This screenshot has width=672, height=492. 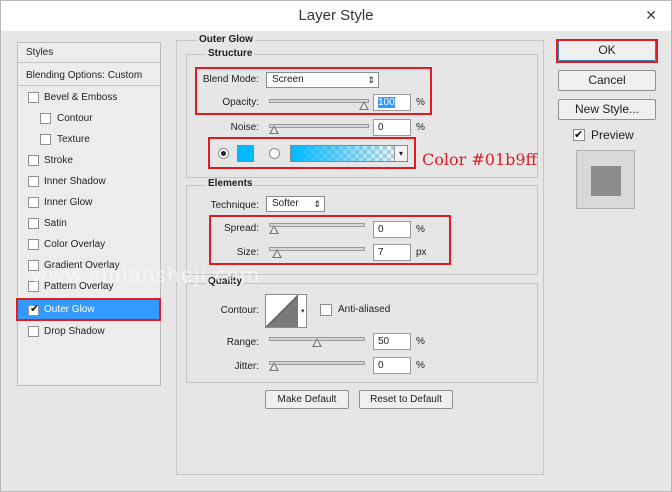 What do you see at coordinates (392, 127) in the screenshot?
I see `noise-input: 0` at bounding box center [392, 127].